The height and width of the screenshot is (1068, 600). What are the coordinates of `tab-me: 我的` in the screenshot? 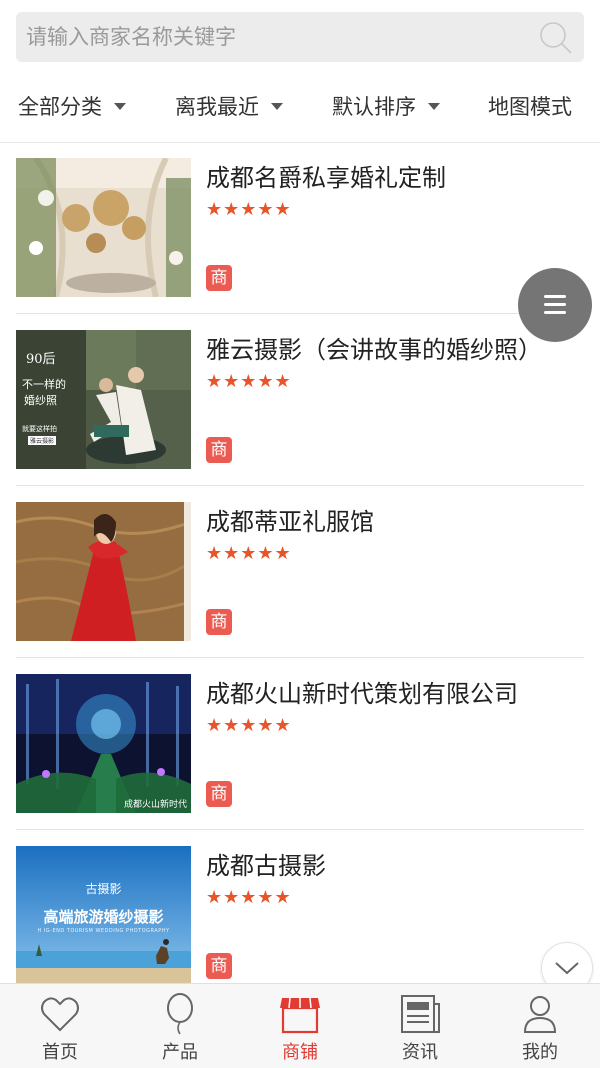 It's located at (540, 1026).